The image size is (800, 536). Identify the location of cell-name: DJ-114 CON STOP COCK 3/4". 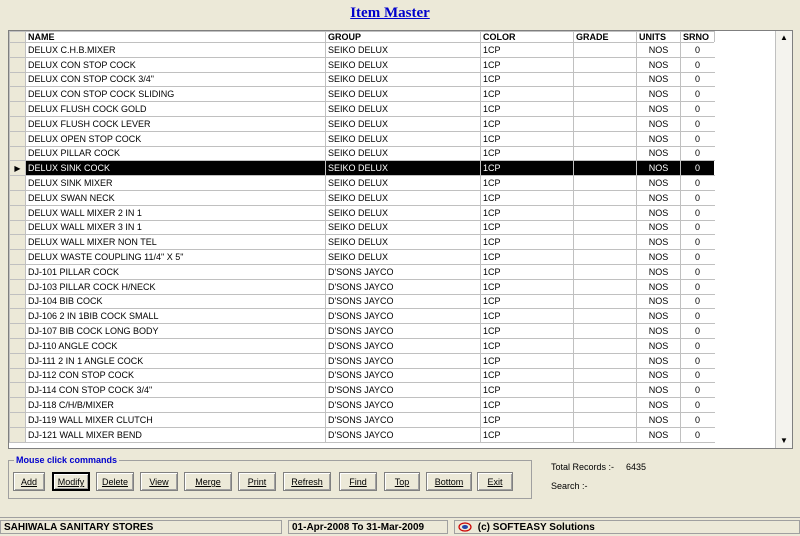
(175, 390).